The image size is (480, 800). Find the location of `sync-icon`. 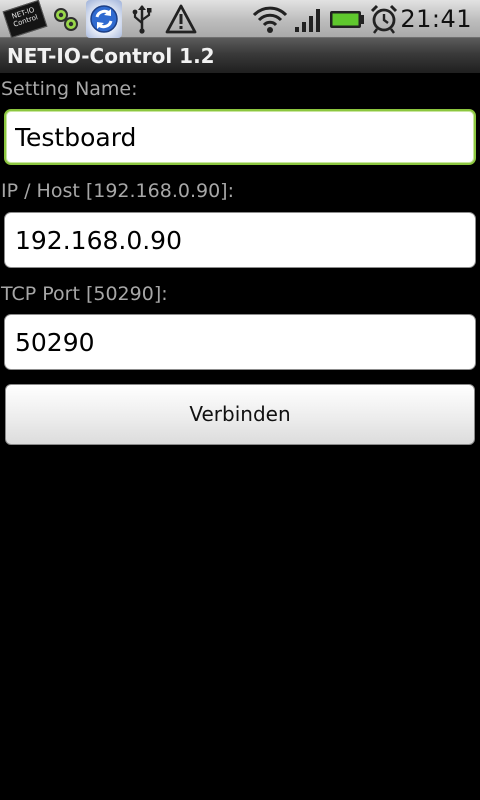

sync-icon is located at coordinates (104, 19).